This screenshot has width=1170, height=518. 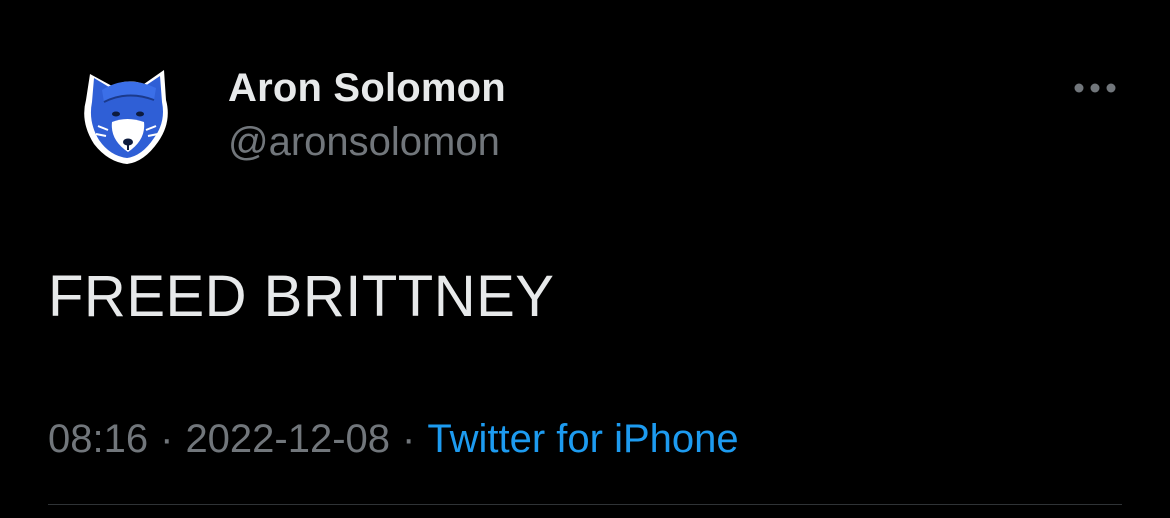 What do you see at coordinates (288, 439) in the screenshot?
I see `tweet-date: 2022-12-08` at bounding box center [288, 439].